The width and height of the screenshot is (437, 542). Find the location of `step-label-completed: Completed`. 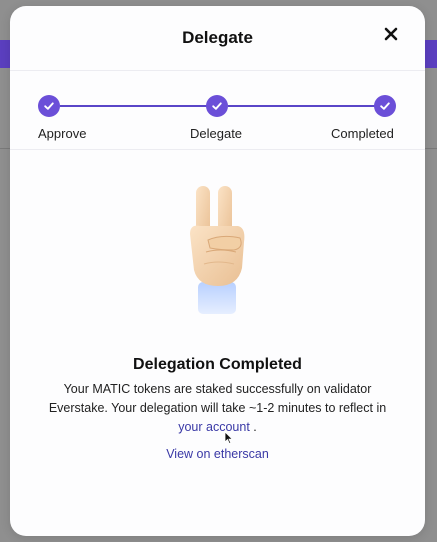

step-label-completed: Completed is located at coordinates (362, 133).